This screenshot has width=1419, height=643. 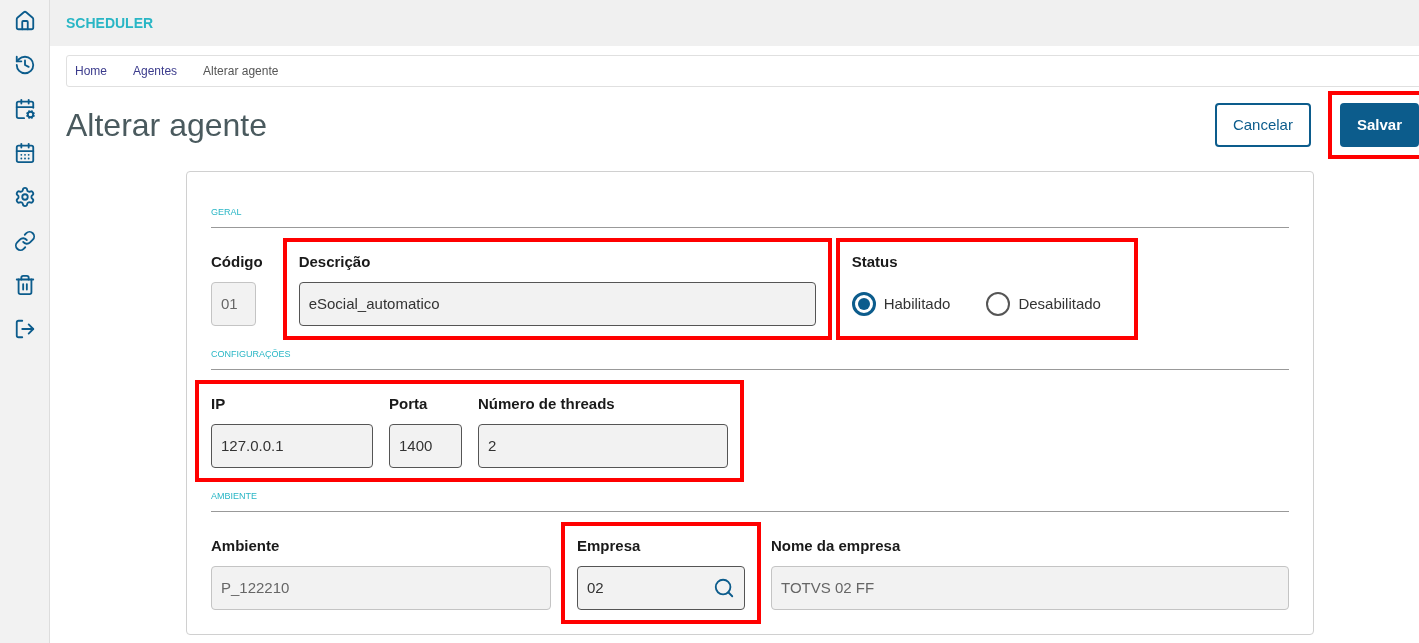 What do you see at coordinates (166, 125) in the screenshot?
I see `page-title: Alterar agente` at bounding box center [166, 125].